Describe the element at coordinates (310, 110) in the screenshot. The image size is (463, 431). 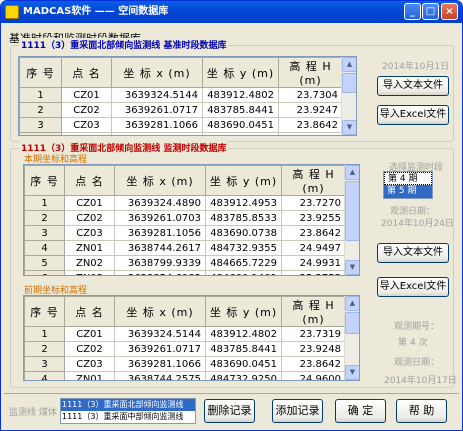
I see `table-cell: 23.9247` at that location.